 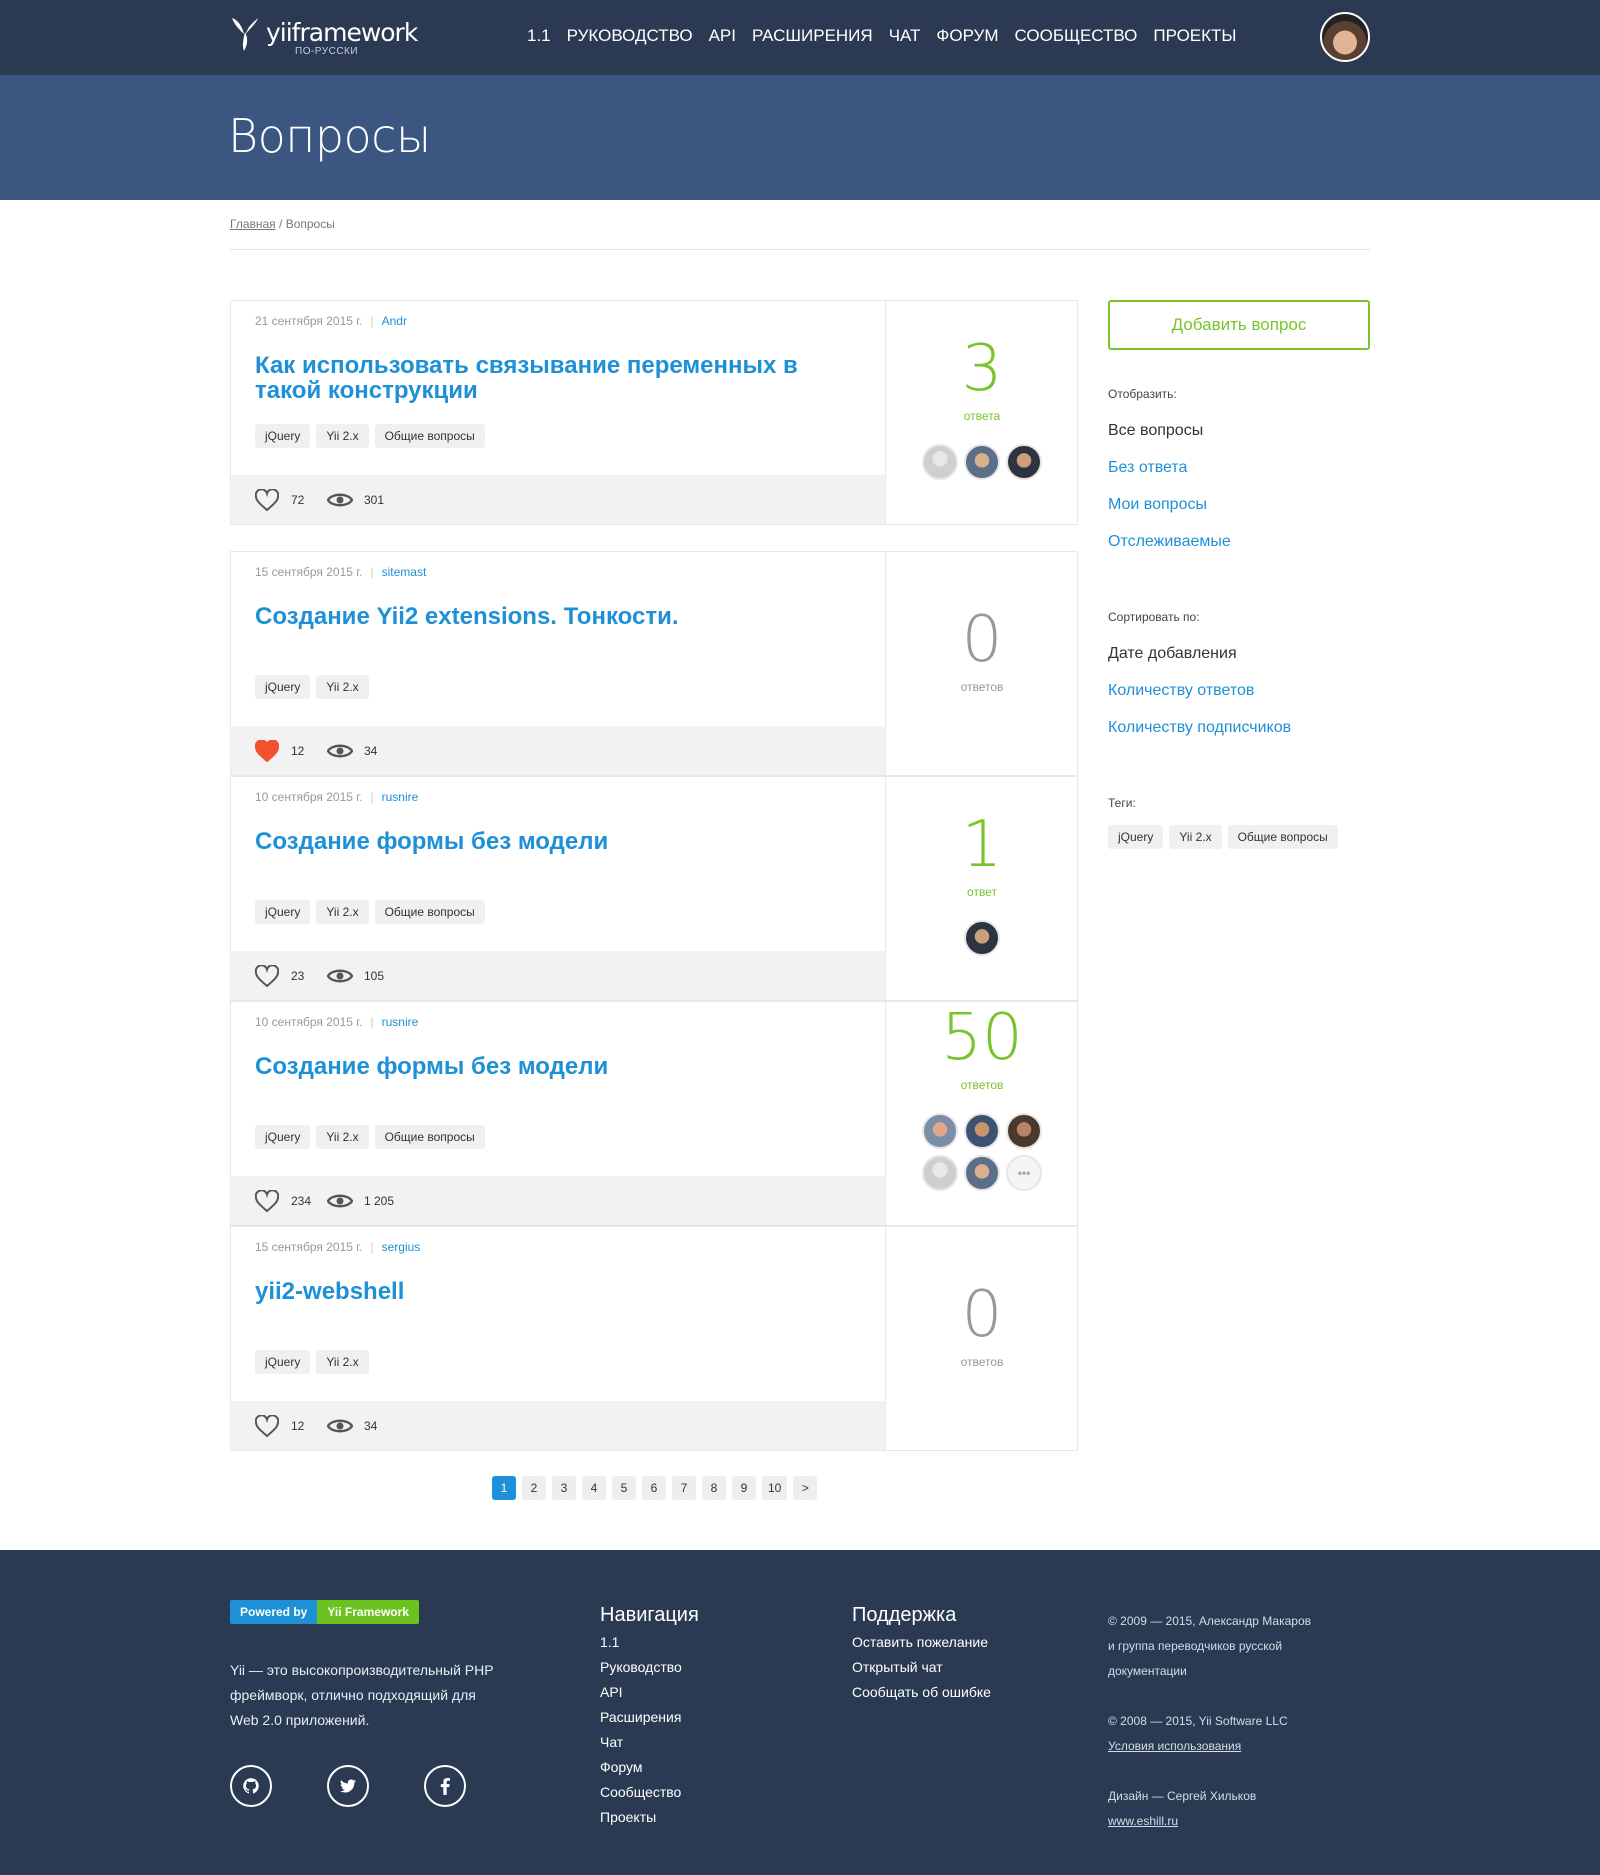 I want to click on page-link: 2, so click(x=534, y=1488).